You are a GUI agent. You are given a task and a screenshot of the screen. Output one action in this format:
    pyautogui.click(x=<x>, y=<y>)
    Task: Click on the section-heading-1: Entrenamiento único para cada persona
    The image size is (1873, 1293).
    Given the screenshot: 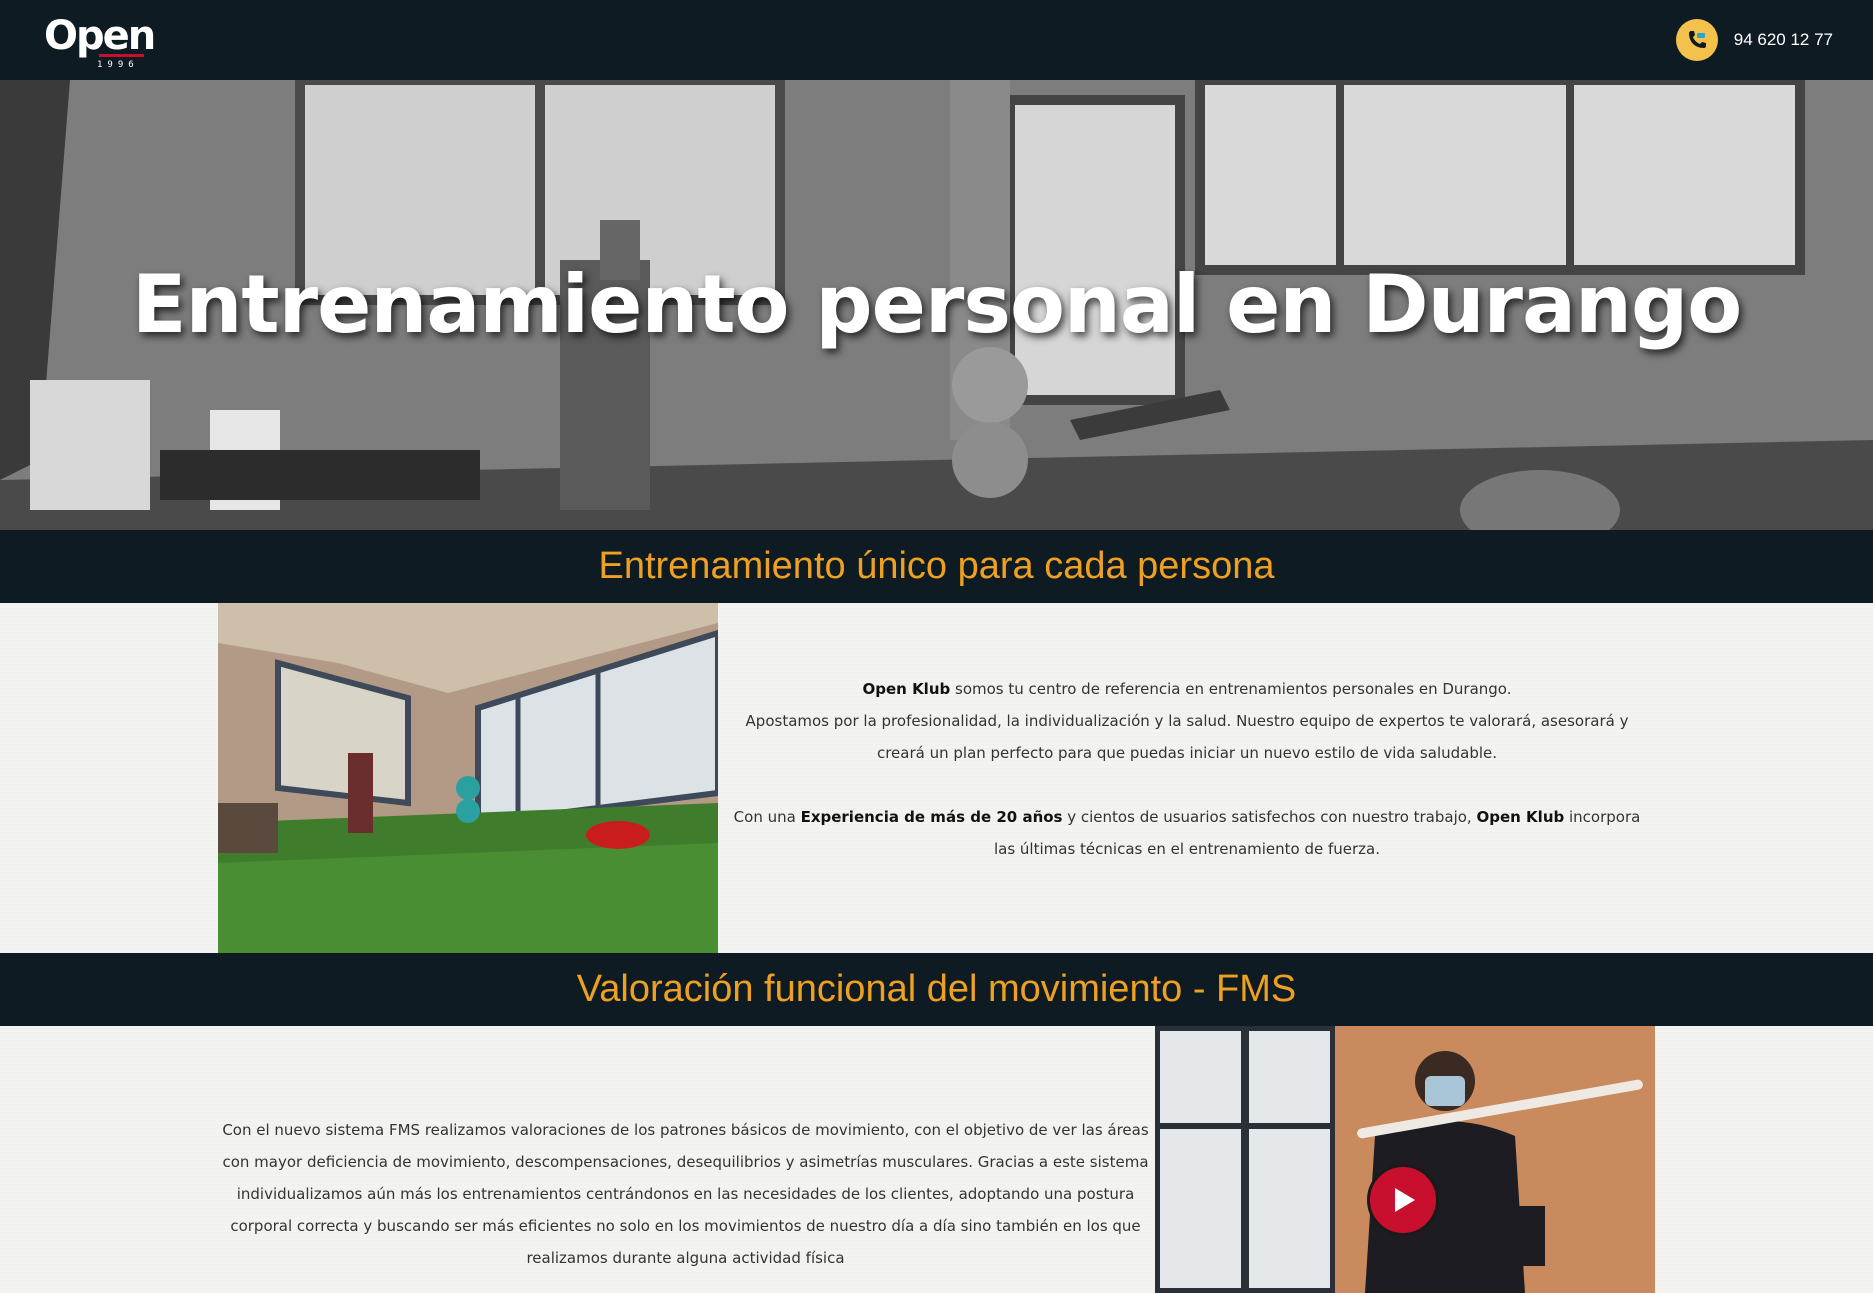 What is the action you would take?
    pyautogui.click(x=936, y=566)
    